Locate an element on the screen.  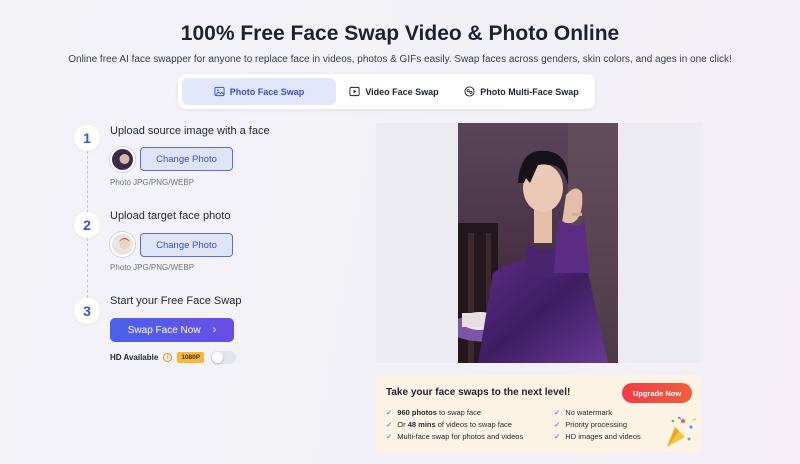
portrait-illustration is located at coordinates (538, 243).